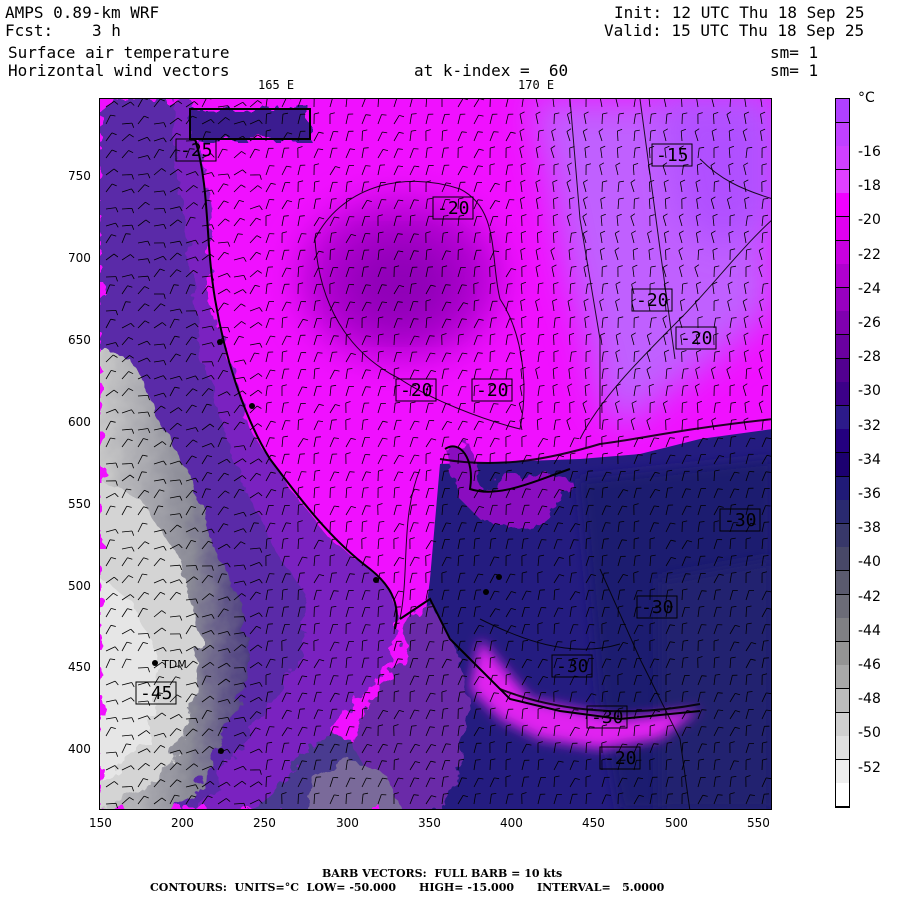 This screenshot has width=900, height=900. Describe the element at coordinates (869, 425) in the screenshot. I see `colorbar-label: -32` at that location.